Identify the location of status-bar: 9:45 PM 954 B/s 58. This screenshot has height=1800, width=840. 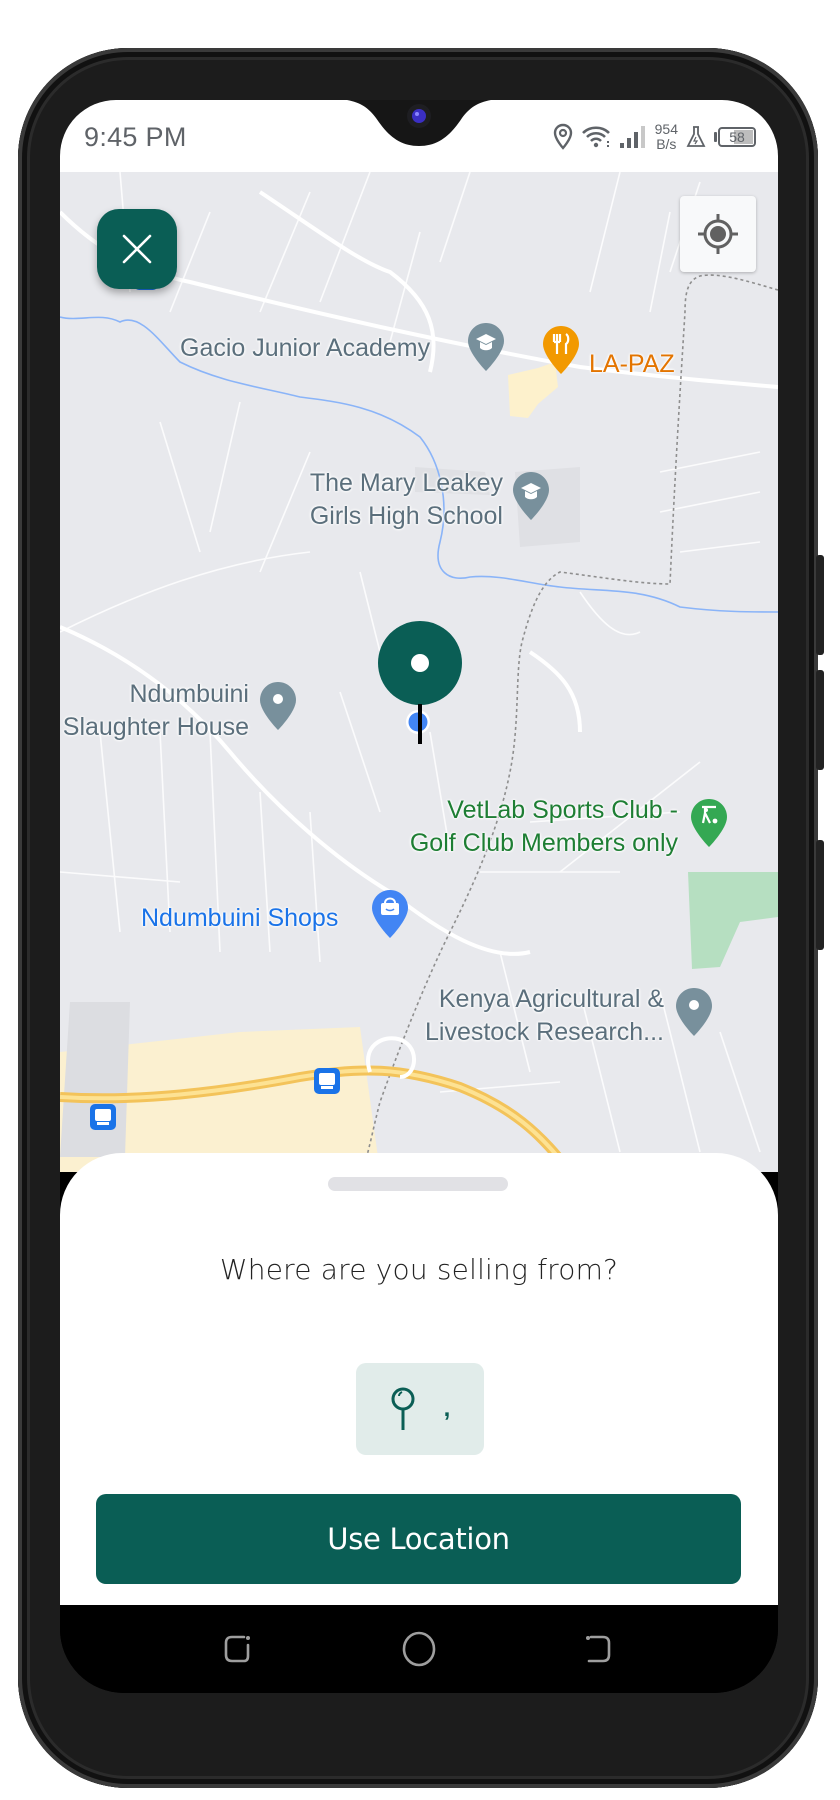
(419, 136).